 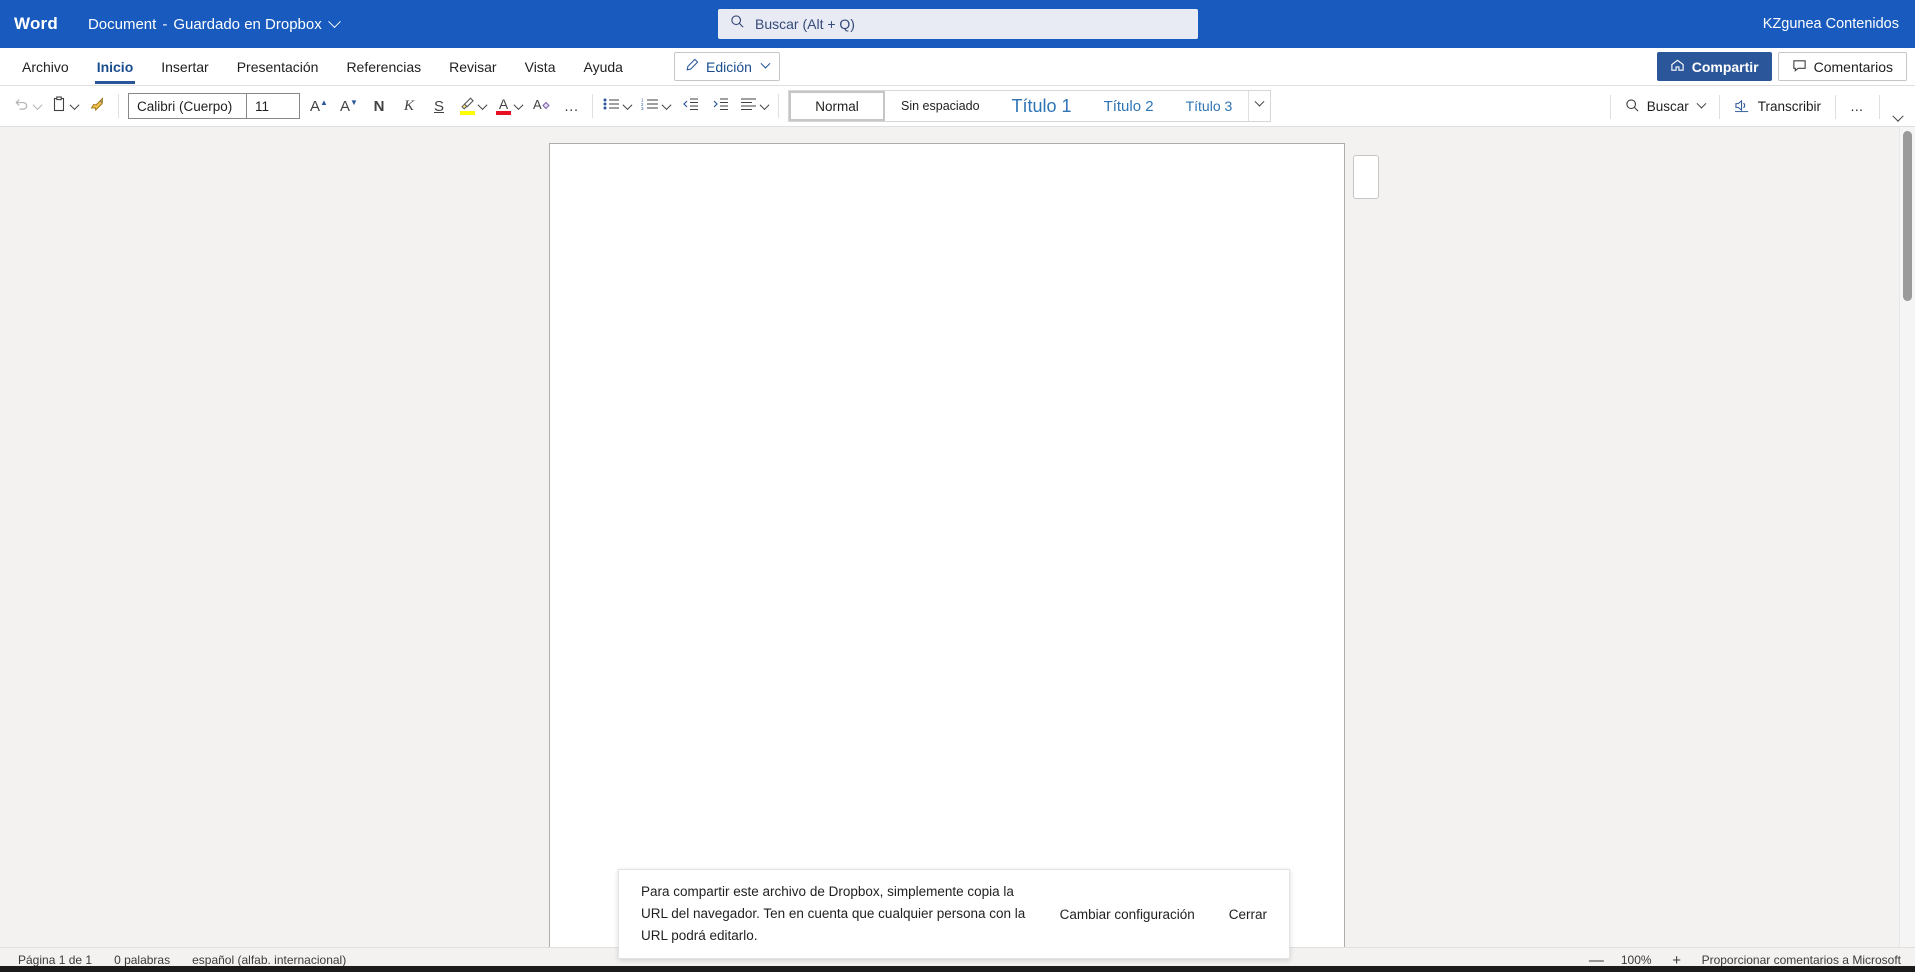 I want to click on align-button, so click(x=754, y=106).